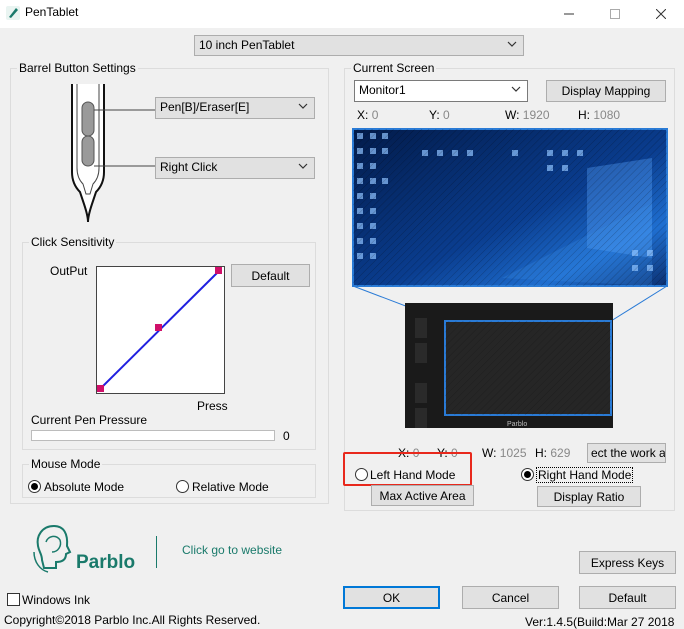 Image resolution: width=684 pixels, height=629 pixels. I want to click on minimize-icon, so click(569, 14).